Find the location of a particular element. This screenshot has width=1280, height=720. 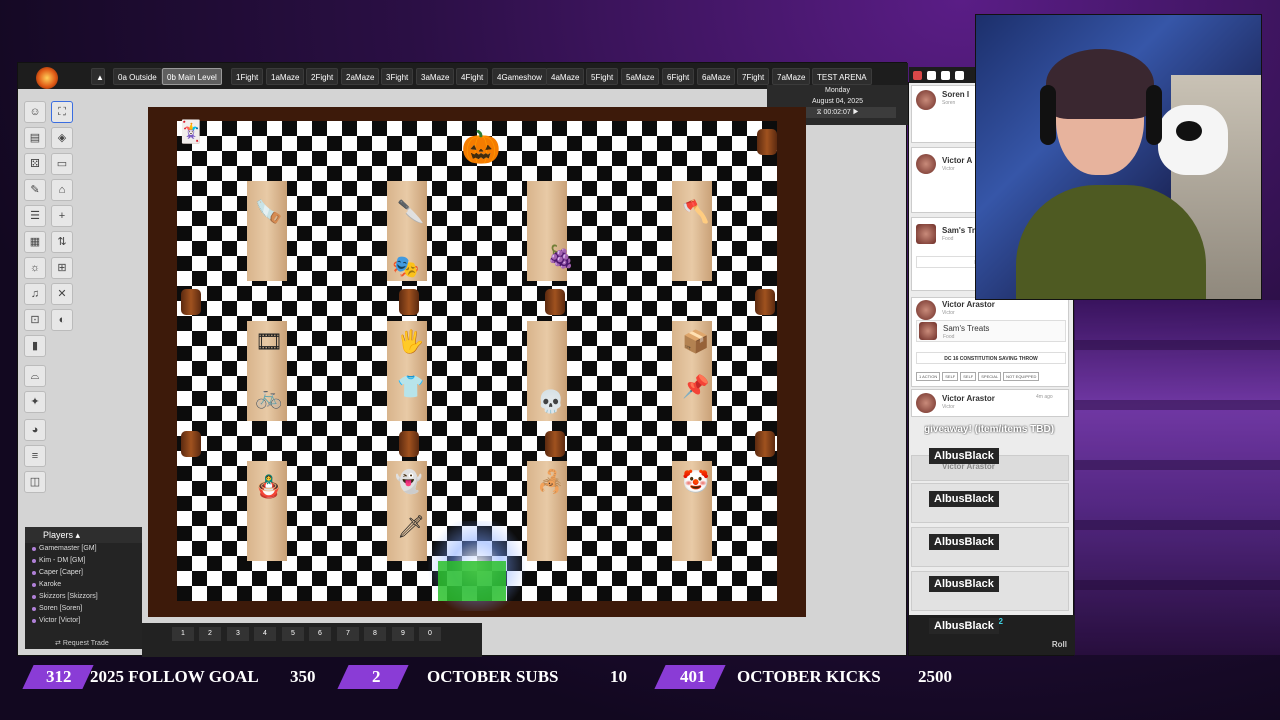

scorpion-token: 🦂 is located at coordinates (550, 482).